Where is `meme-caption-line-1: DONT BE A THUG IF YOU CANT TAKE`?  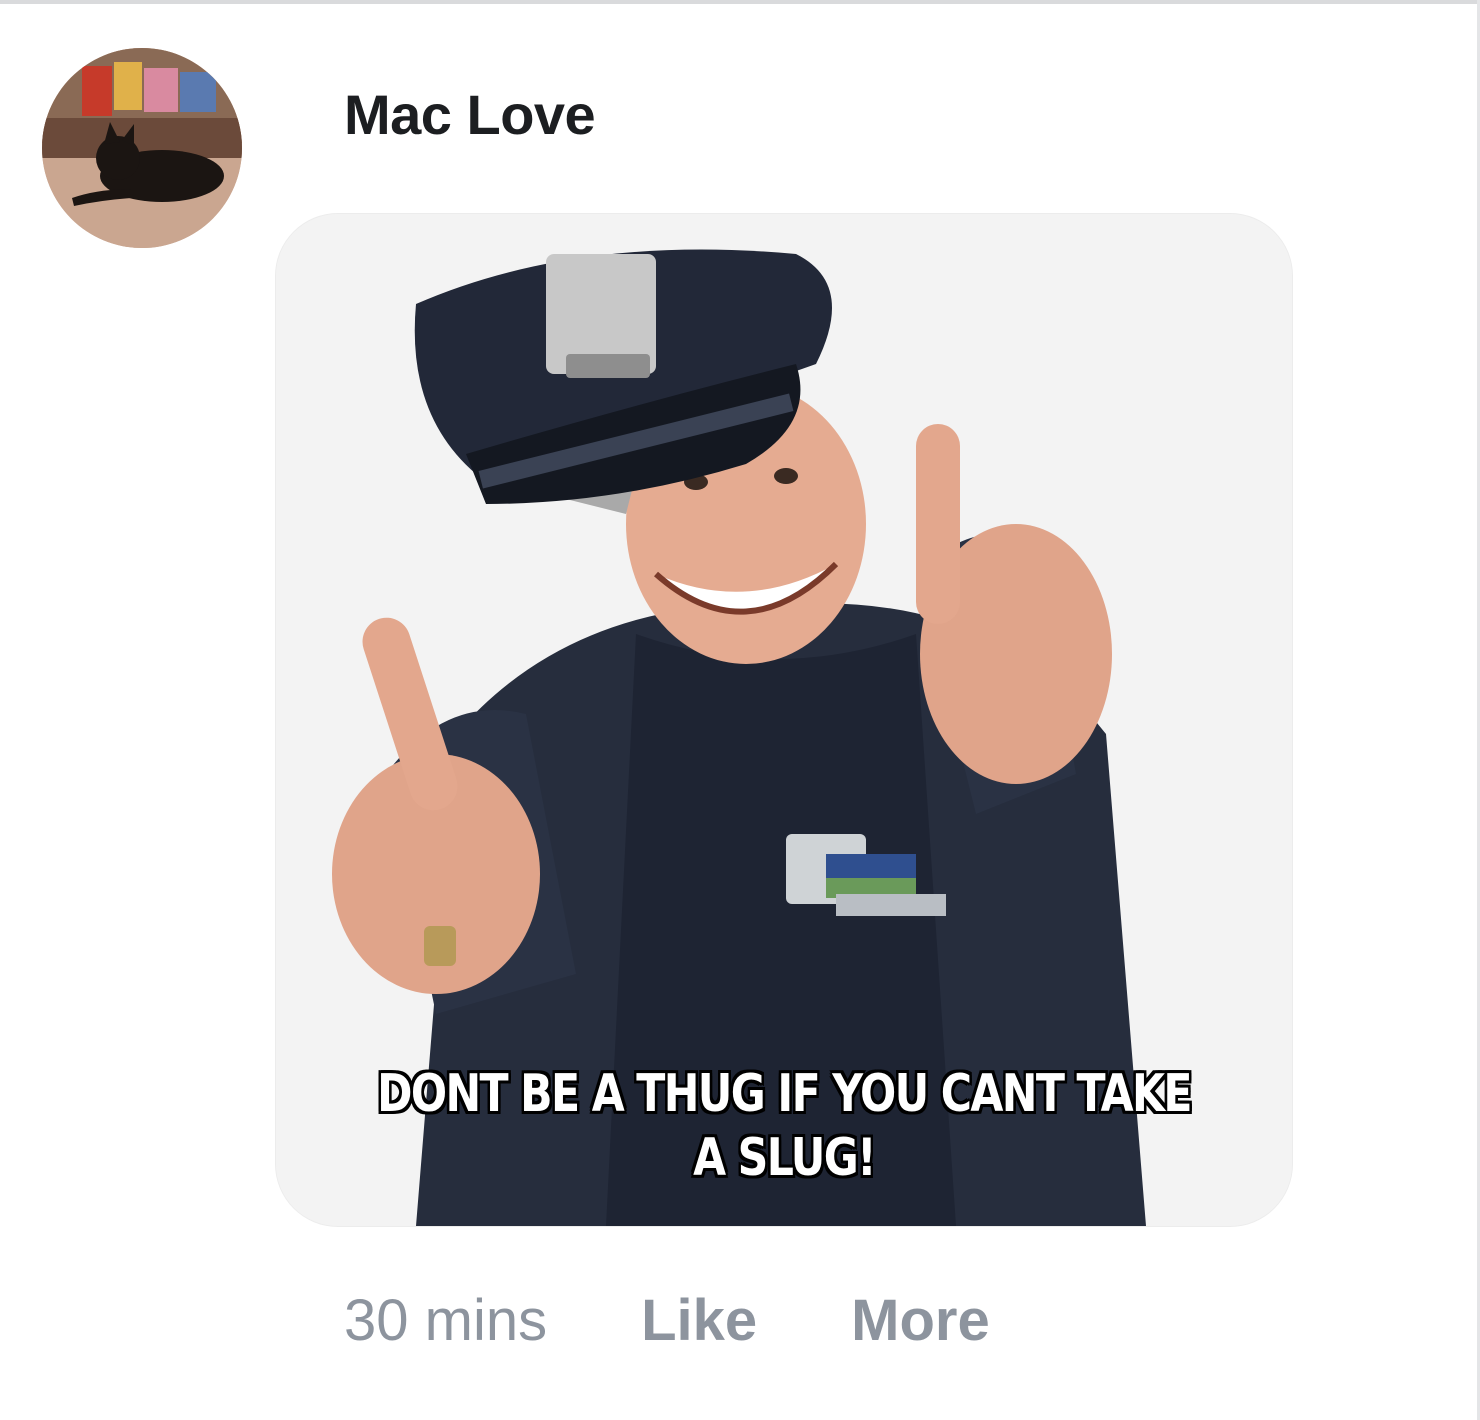 meme-caption-line-1: DONT BE A THUG IF YOU CANT TAKE is located at coordinates (784, 1094).